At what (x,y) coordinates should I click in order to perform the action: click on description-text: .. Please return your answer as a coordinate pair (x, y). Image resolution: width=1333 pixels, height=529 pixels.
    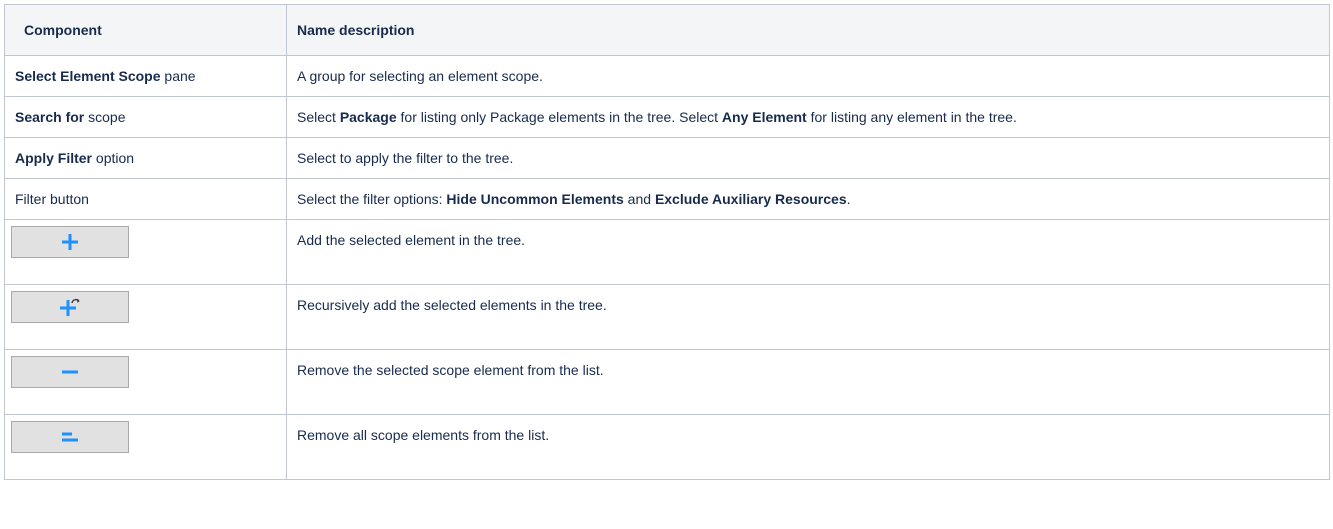
    Looking at the image, I should click on (848, 199).